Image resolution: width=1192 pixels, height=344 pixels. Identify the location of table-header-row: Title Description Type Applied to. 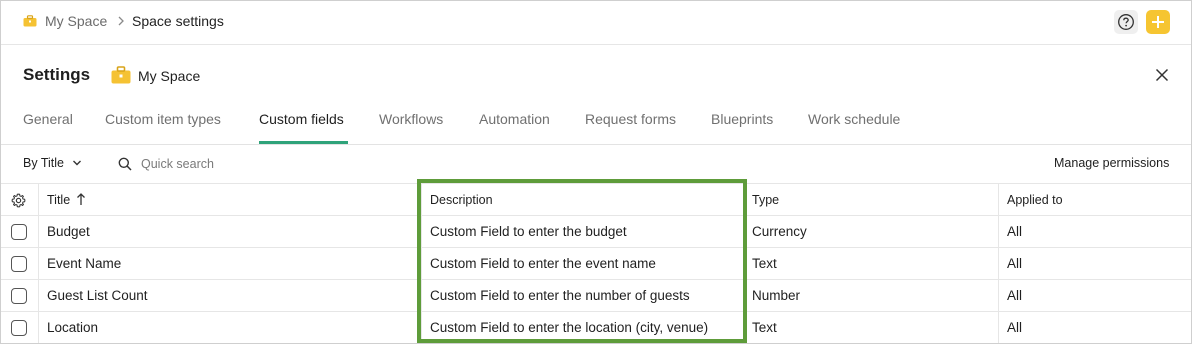
(596, 199).